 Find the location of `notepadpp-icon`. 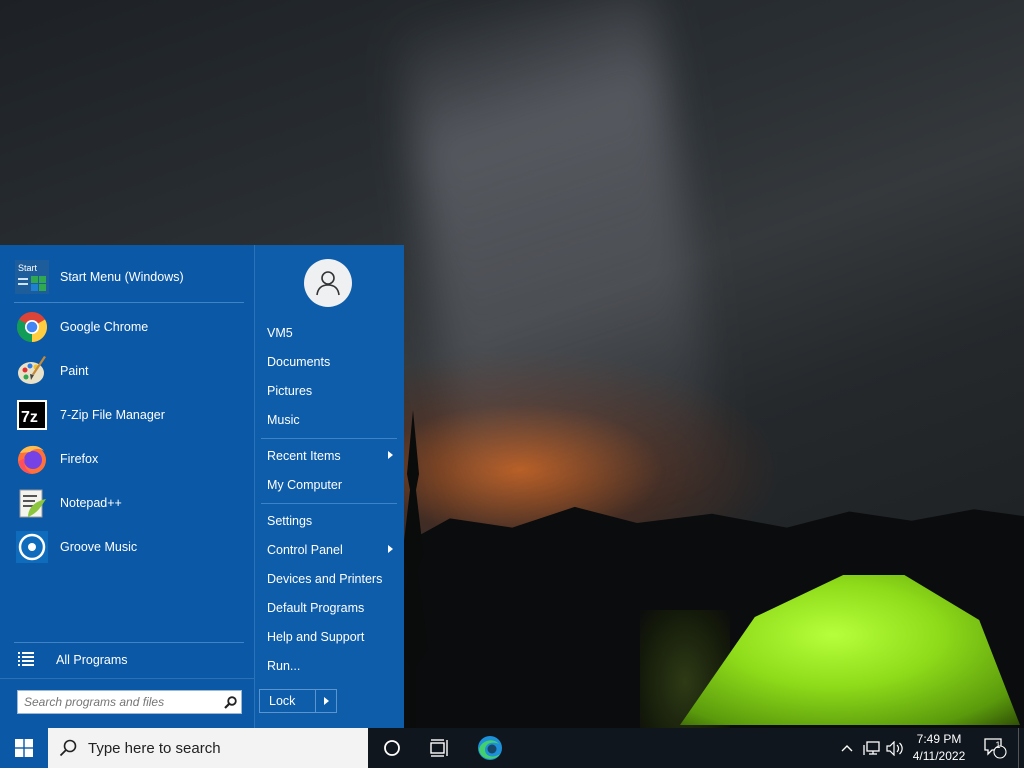

notepadpp-icon is located at coordinates (32, 503).